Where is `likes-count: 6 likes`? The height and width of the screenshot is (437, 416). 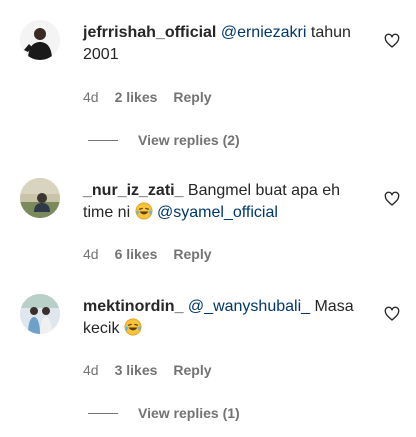
likes-count: 6 likes is located at coordinates (136, 254).